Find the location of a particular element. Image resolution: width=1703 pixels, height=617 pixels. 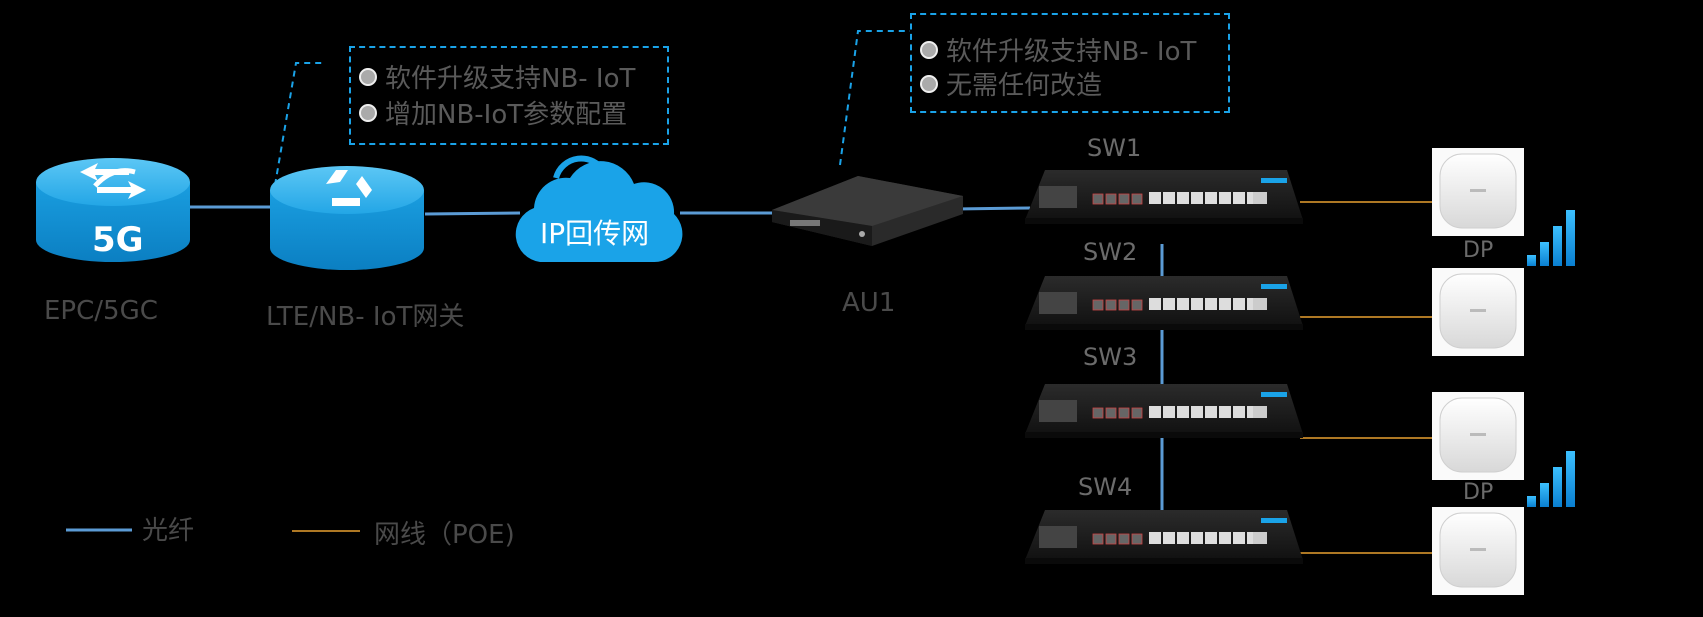

au-note-box: 软件升级支持NB- IoT 无需任何改造 is located at coordinates (1070, 63).